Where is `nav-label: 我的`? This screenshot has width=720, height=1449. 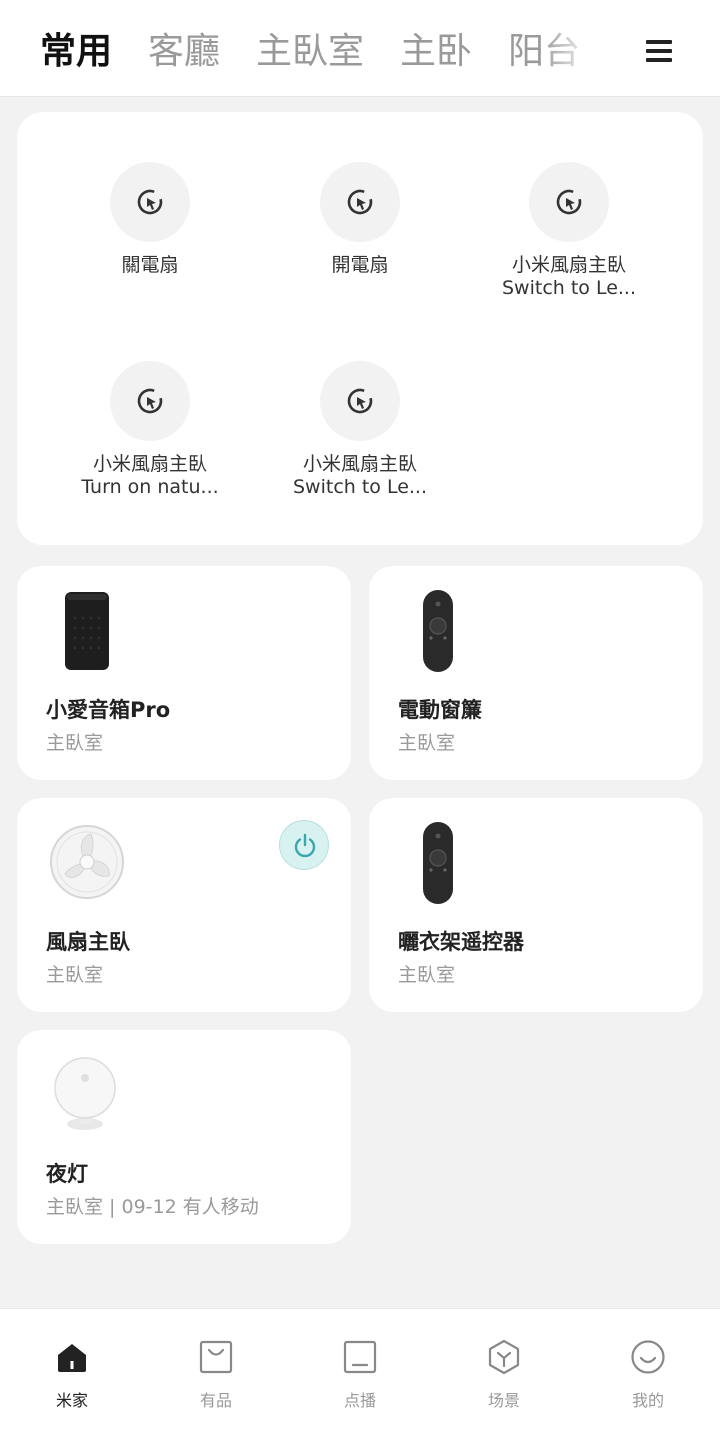 nav-label: 我的 is located at coordinates (647, 1400).